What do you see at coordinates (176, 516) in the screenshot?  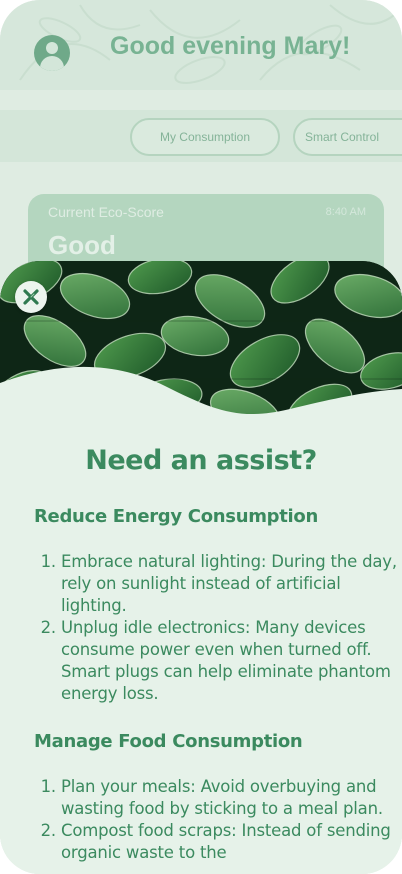 I see `section-heading-energy: Reduce Energy Consumption` at bounding box center [176, 516].